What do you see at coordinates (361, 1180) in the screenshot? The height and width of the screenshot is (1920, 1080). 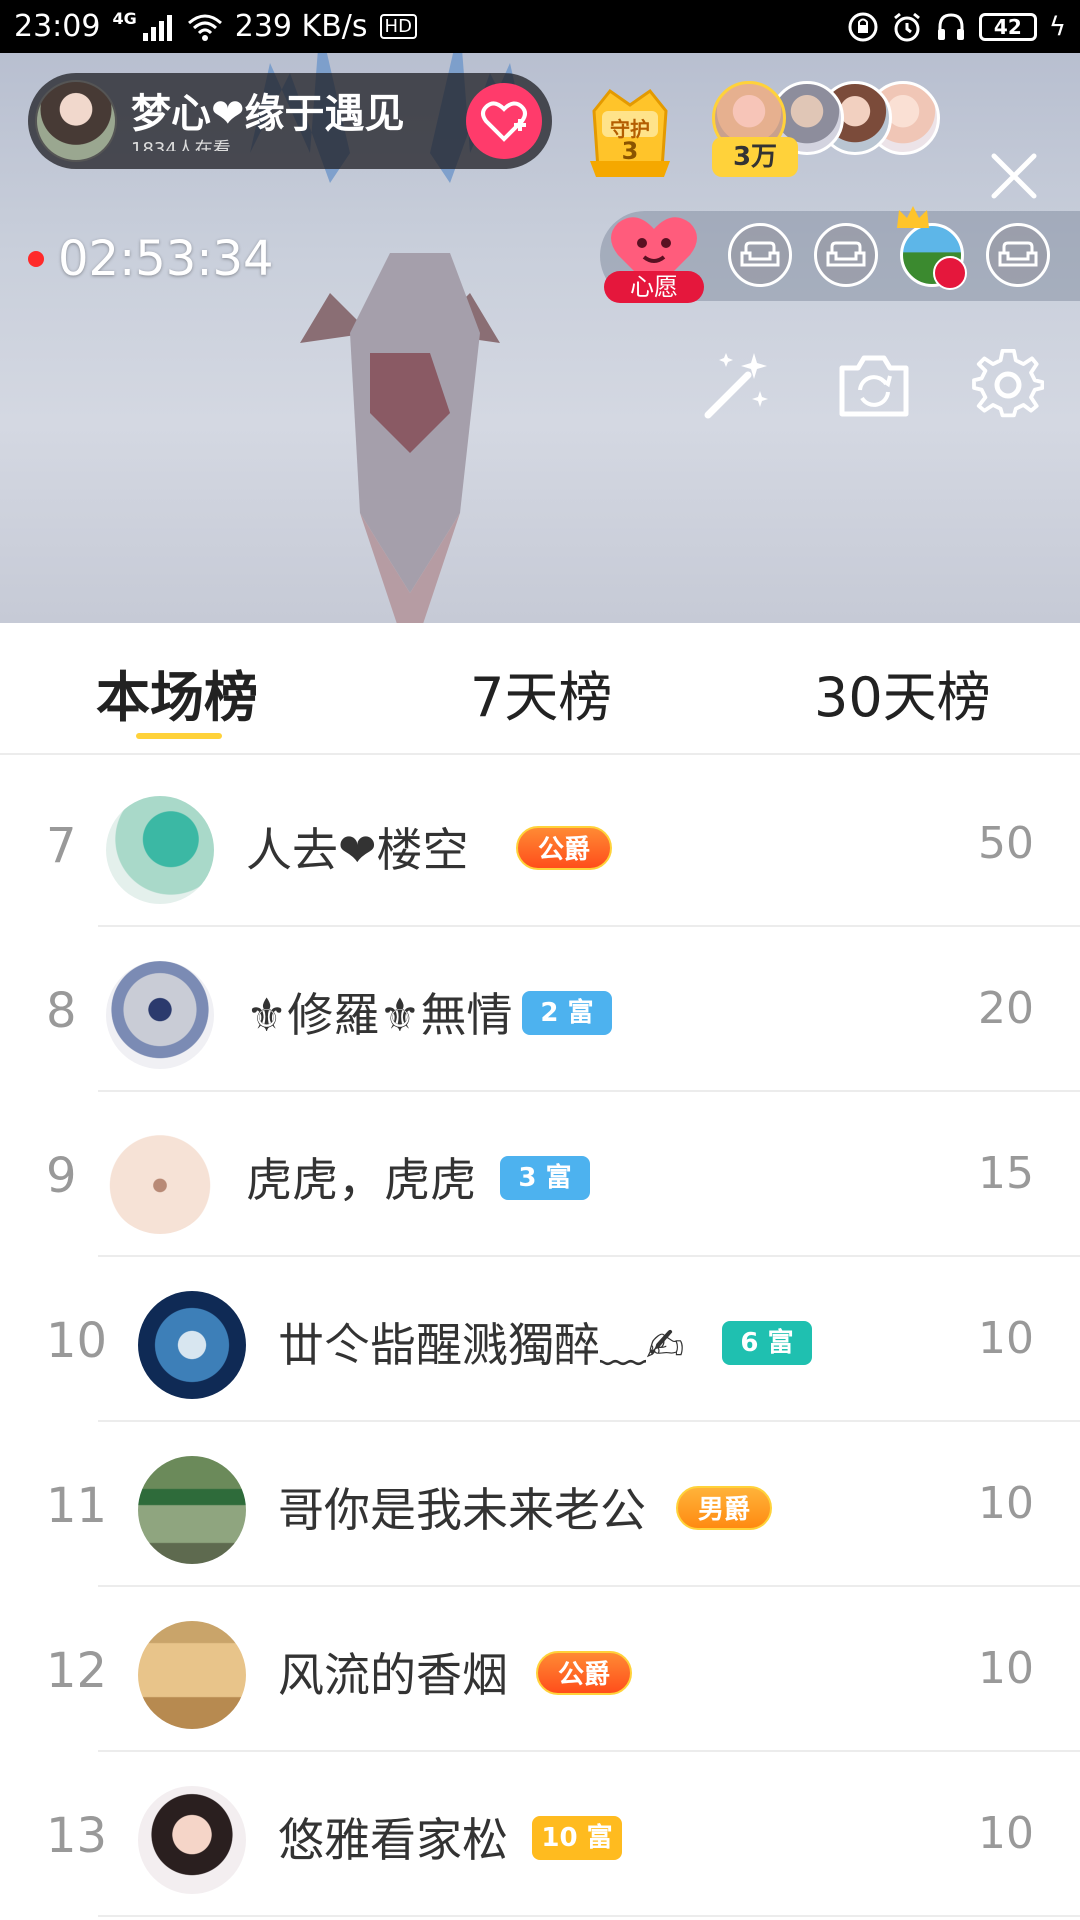 I see `user-name: 虎虎，虎虎` at bounding box center [361, 1180].